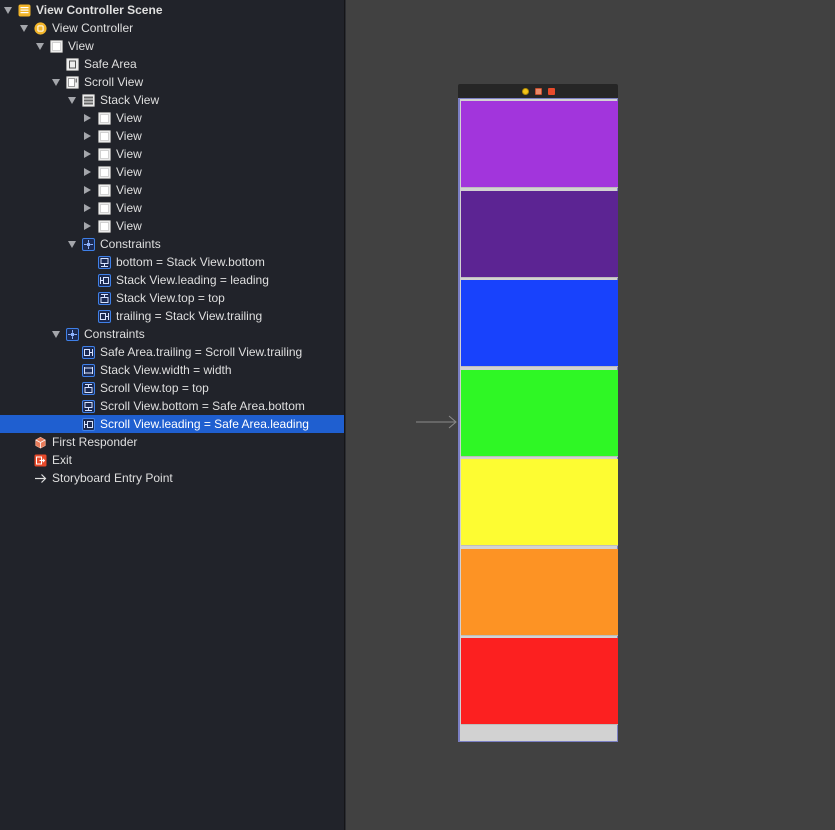  What do you see at coordinates (172, 442) in the screenshot?
I see `outline-first-responder: First Responder` at bounding box center [172, 442].